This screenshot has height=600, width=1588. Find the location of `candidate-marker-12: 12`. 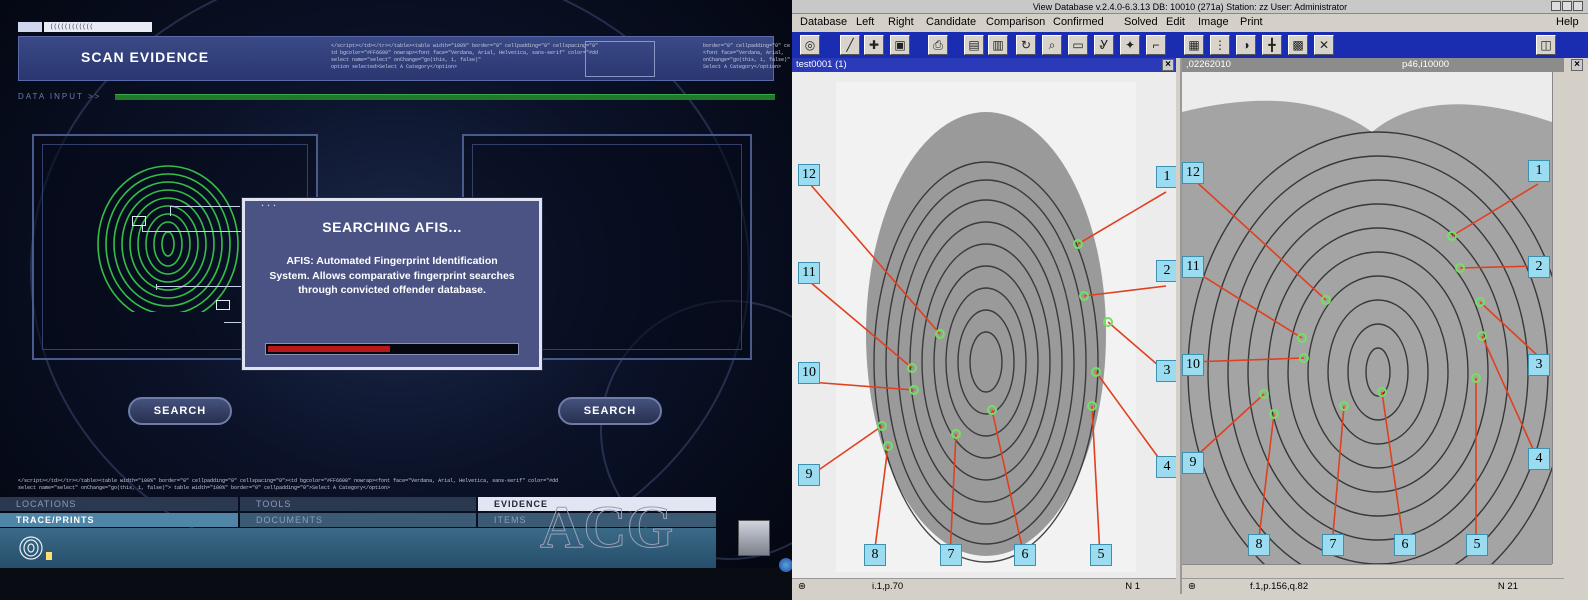

candidate-marker-12: 12 is located at coordinates (1193, 173).